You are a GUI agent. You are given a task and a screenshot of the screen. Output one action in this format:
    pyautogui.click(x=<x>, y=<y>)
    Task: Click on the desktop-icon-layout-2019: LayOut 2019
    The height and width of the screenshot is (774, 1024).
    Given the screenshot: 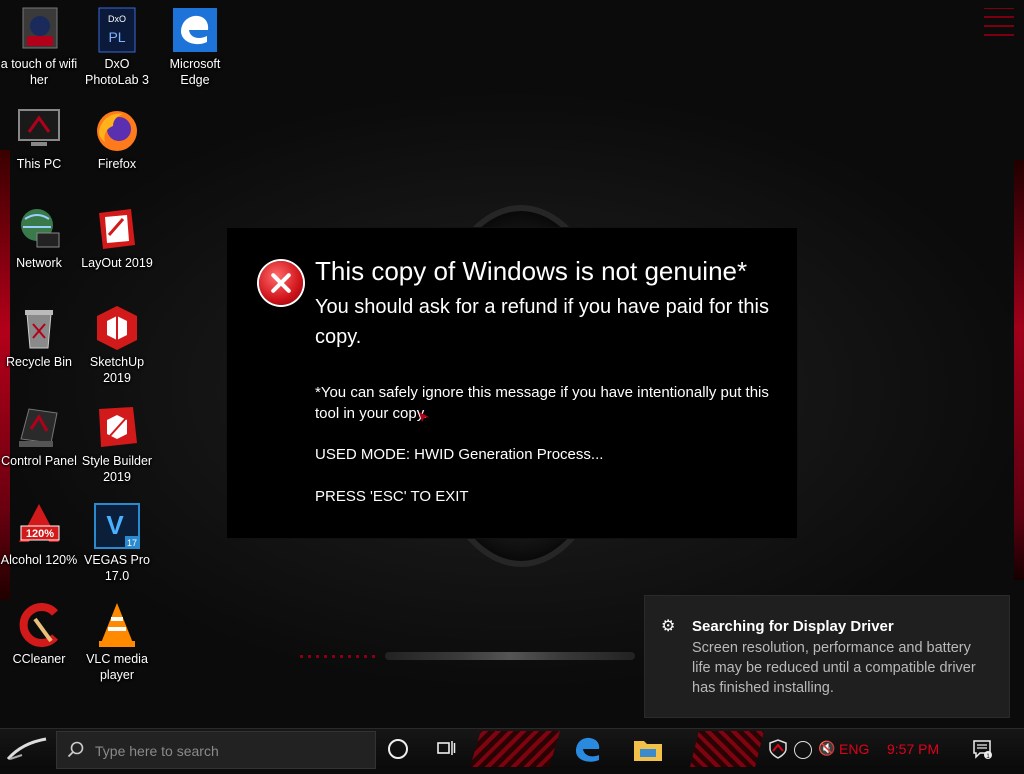 What is the action you would take?
    pyautogui.click(x=117, y=238)
    